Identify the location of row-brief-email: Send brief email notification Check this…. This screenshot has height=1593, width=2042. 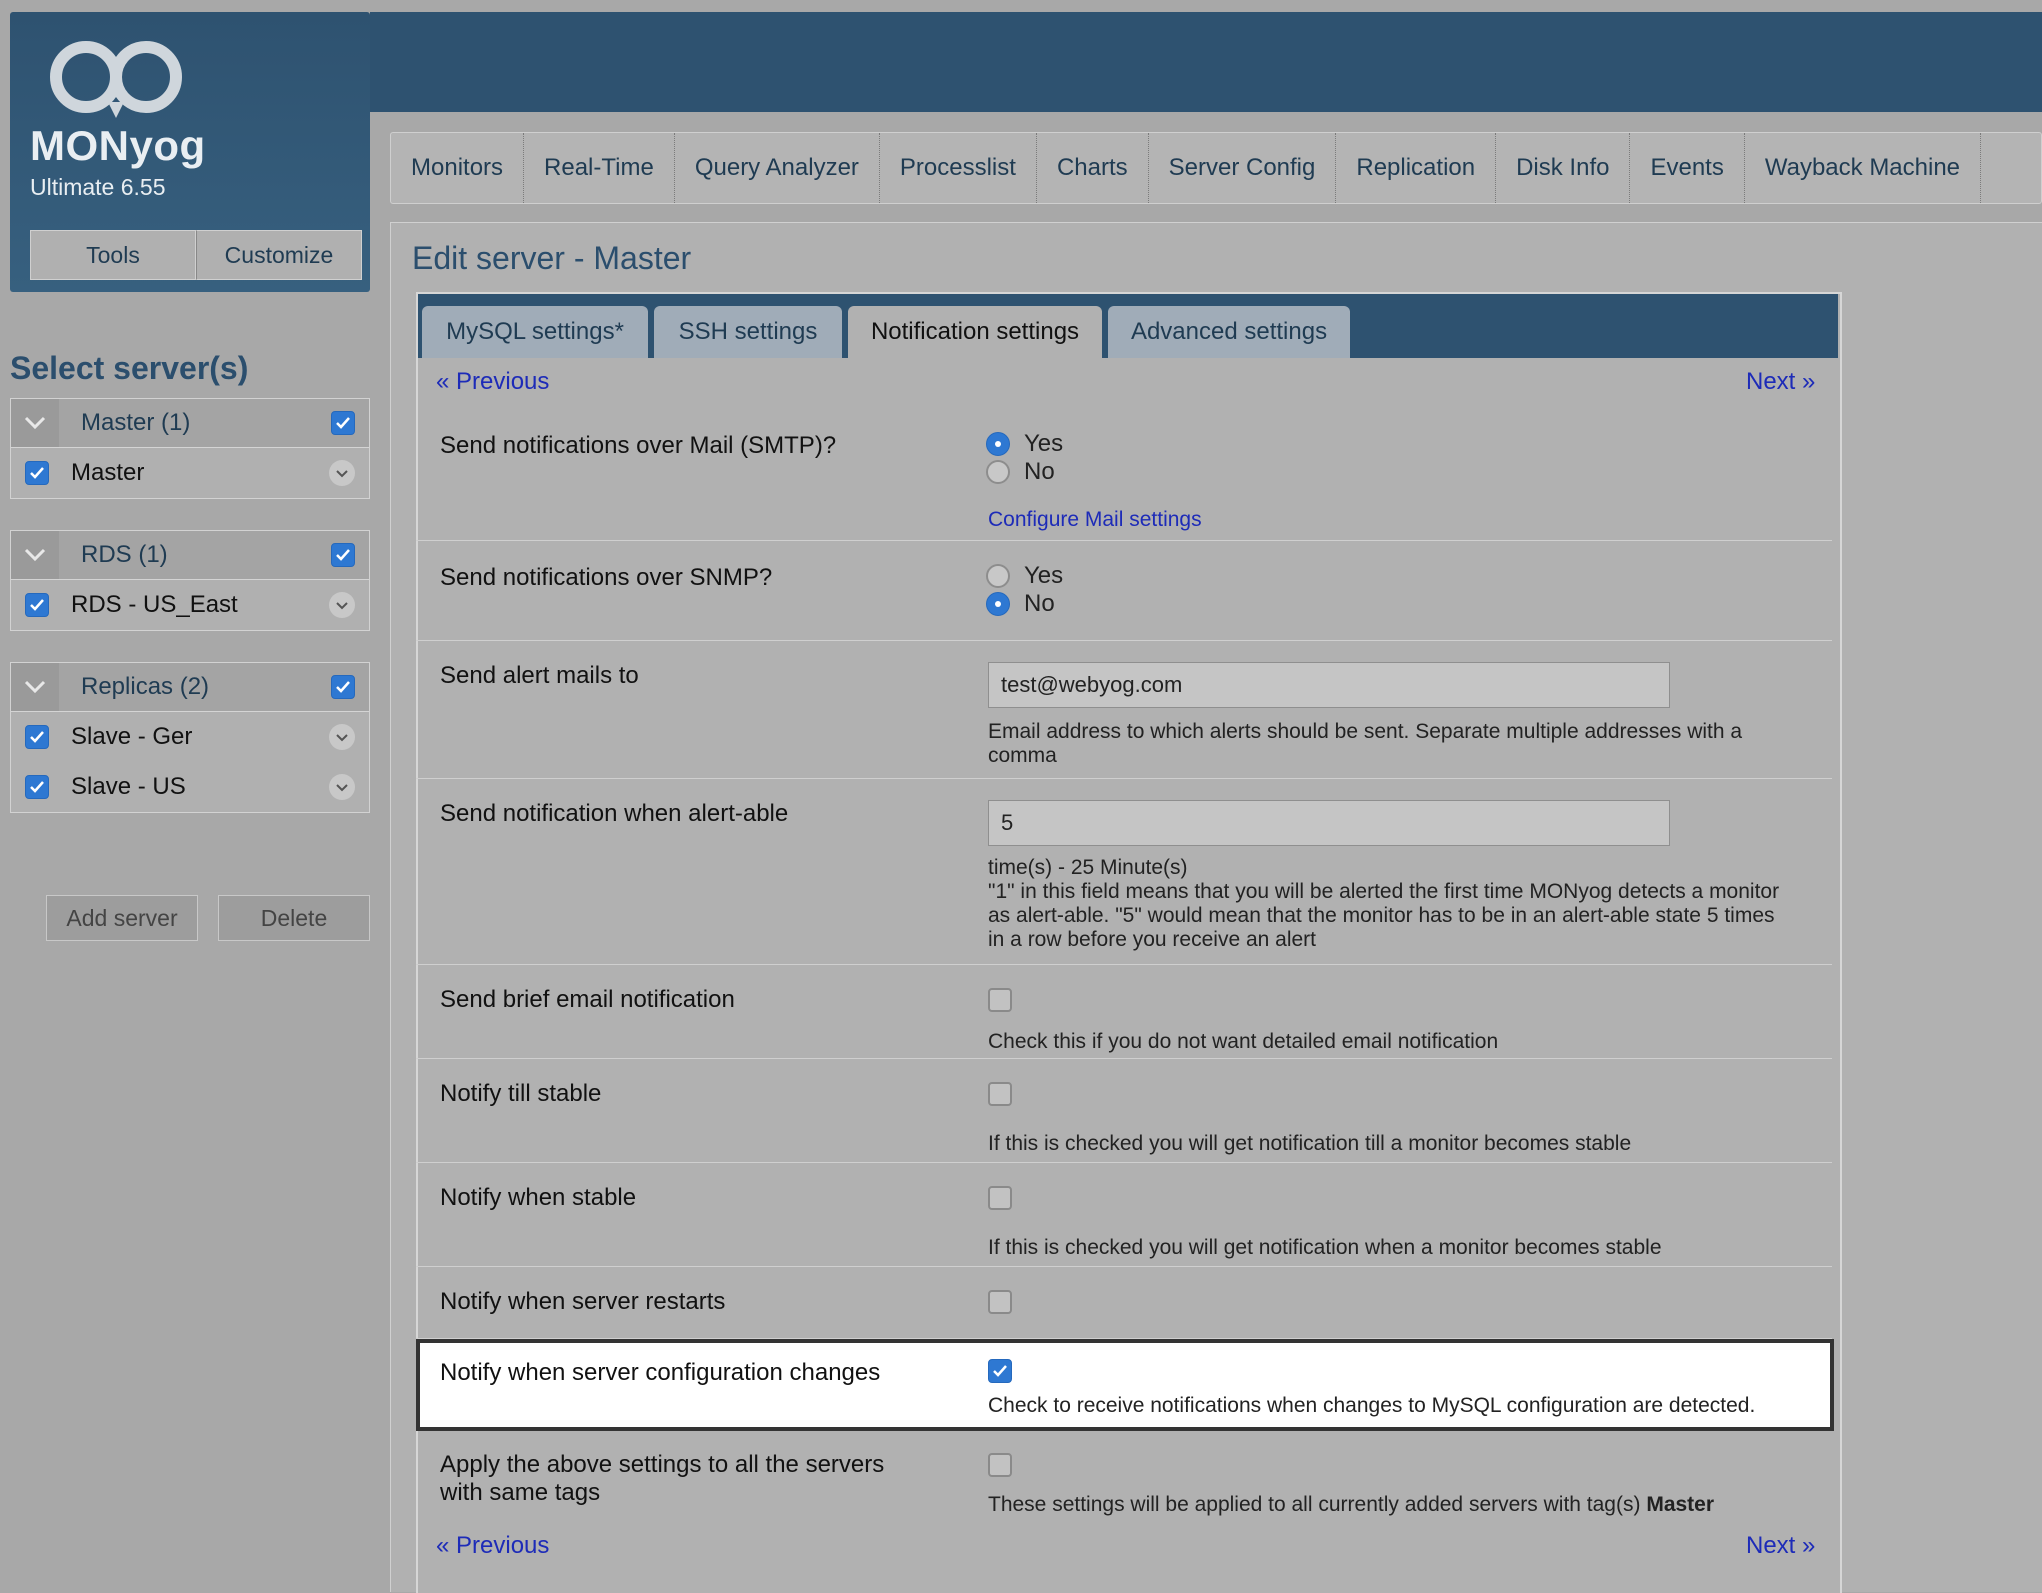
(1124, 1011).